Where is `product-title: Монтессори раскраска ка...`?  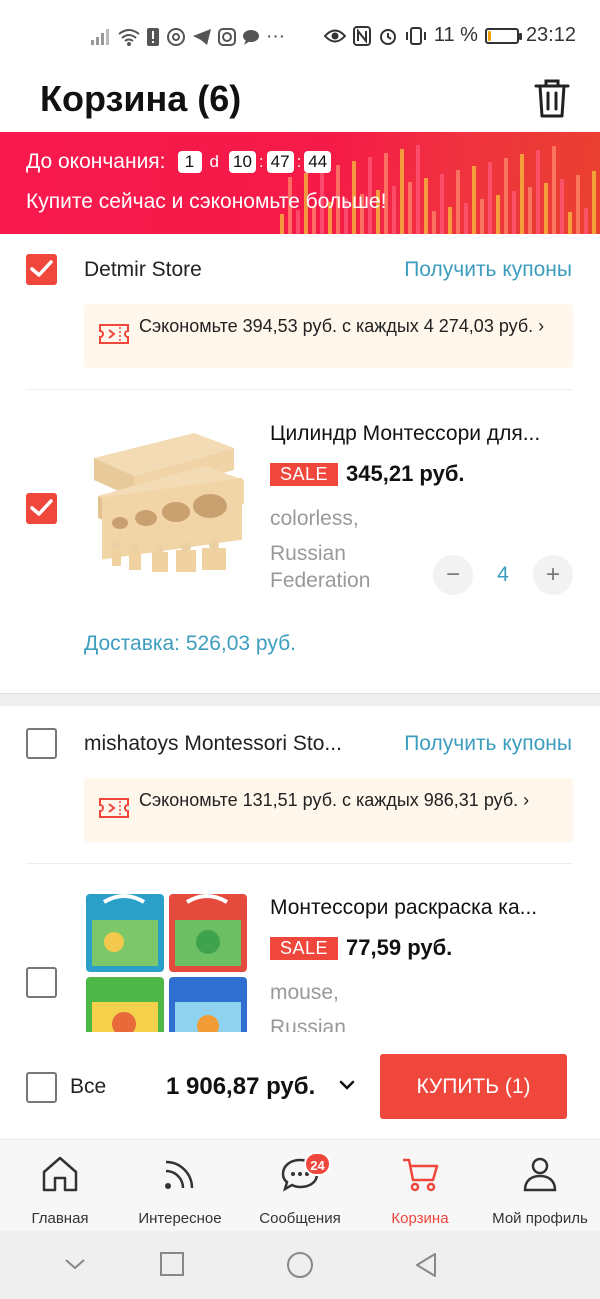 product-title: Монтессори раскраска ка... is located at coordinates (422, 908).